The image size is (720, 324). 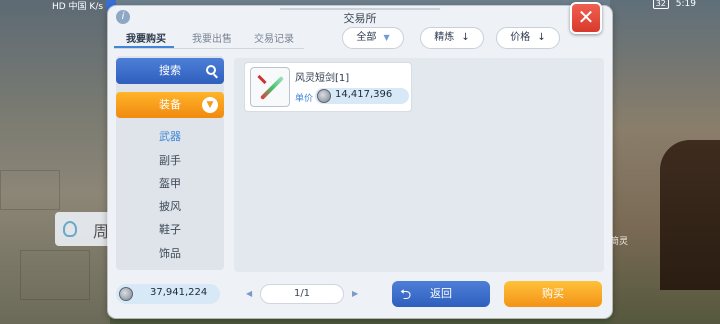 I want to click on back-button-label: 返回, so click(x=441, y=293).